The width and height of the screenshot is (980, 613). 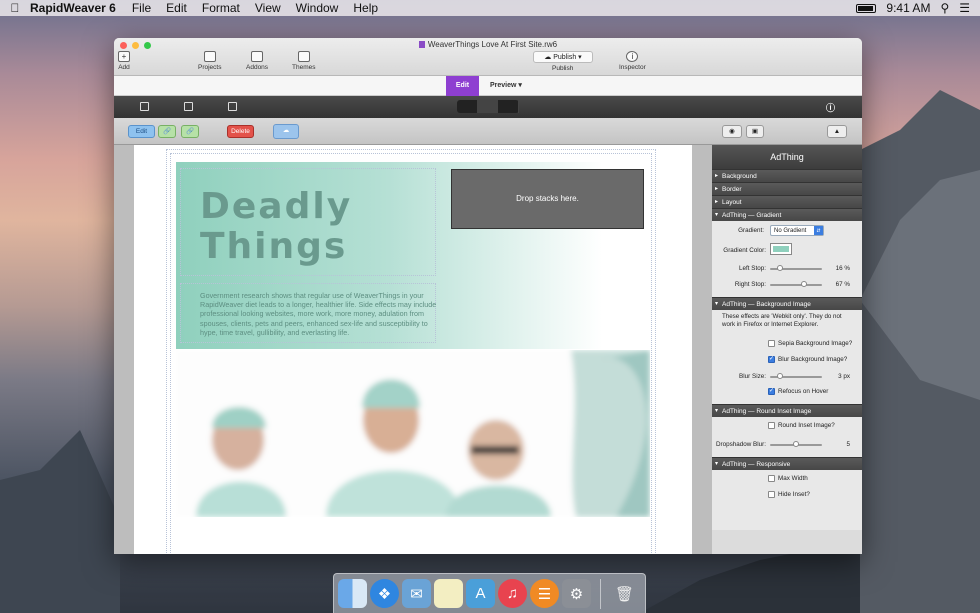 What do you see at coordinates (815, 343) in the screenshot?
I see `sepia-label: Sepia Background Image?` at bounding box center [815, 343].